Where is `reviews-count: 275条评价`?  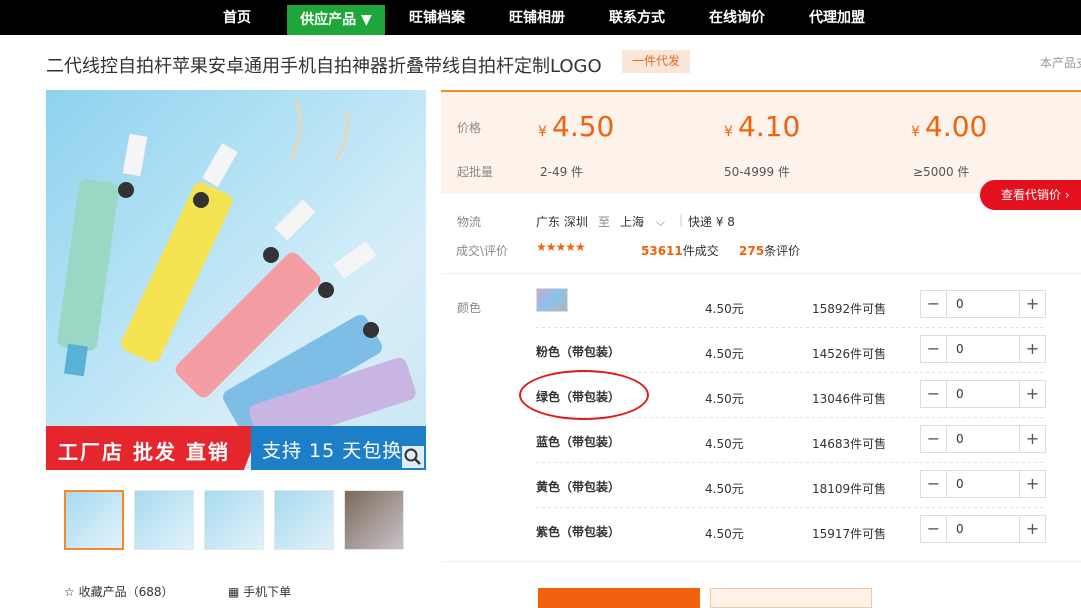
reviews-count: 275条评价 is located at coordinates (769, 250).